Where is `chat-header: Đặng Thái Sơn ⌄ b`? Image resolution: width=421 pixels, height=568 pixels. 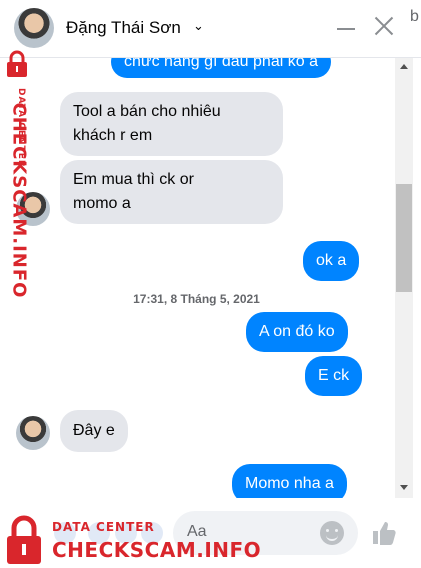
chat-header: Đặng Thái Sơn ⌄ b is located at coordinates (210, 29).